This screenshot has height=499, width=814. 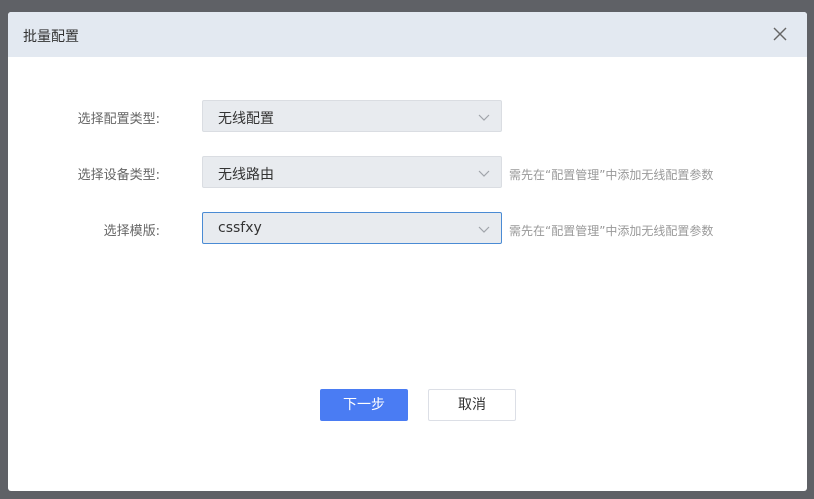 I want to click on dialog-title: 批量配置, so click(x=51, y=37).